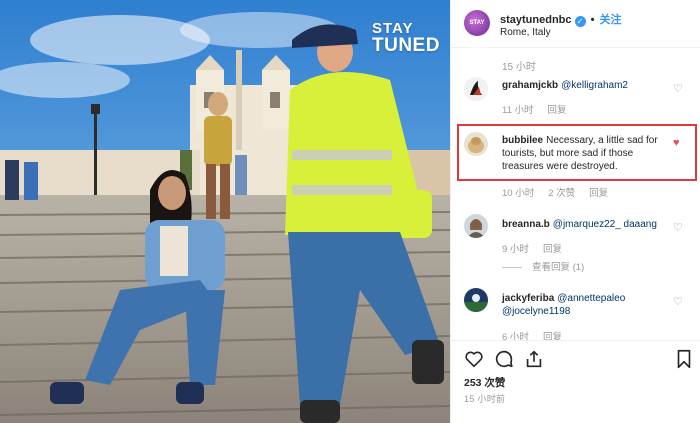 This screenshot has height=423, width=700. What do you see at coordinates (484, 382) in the screenshot?
I see `likes-count: 253 次赞` at bounding box center [484, 382].